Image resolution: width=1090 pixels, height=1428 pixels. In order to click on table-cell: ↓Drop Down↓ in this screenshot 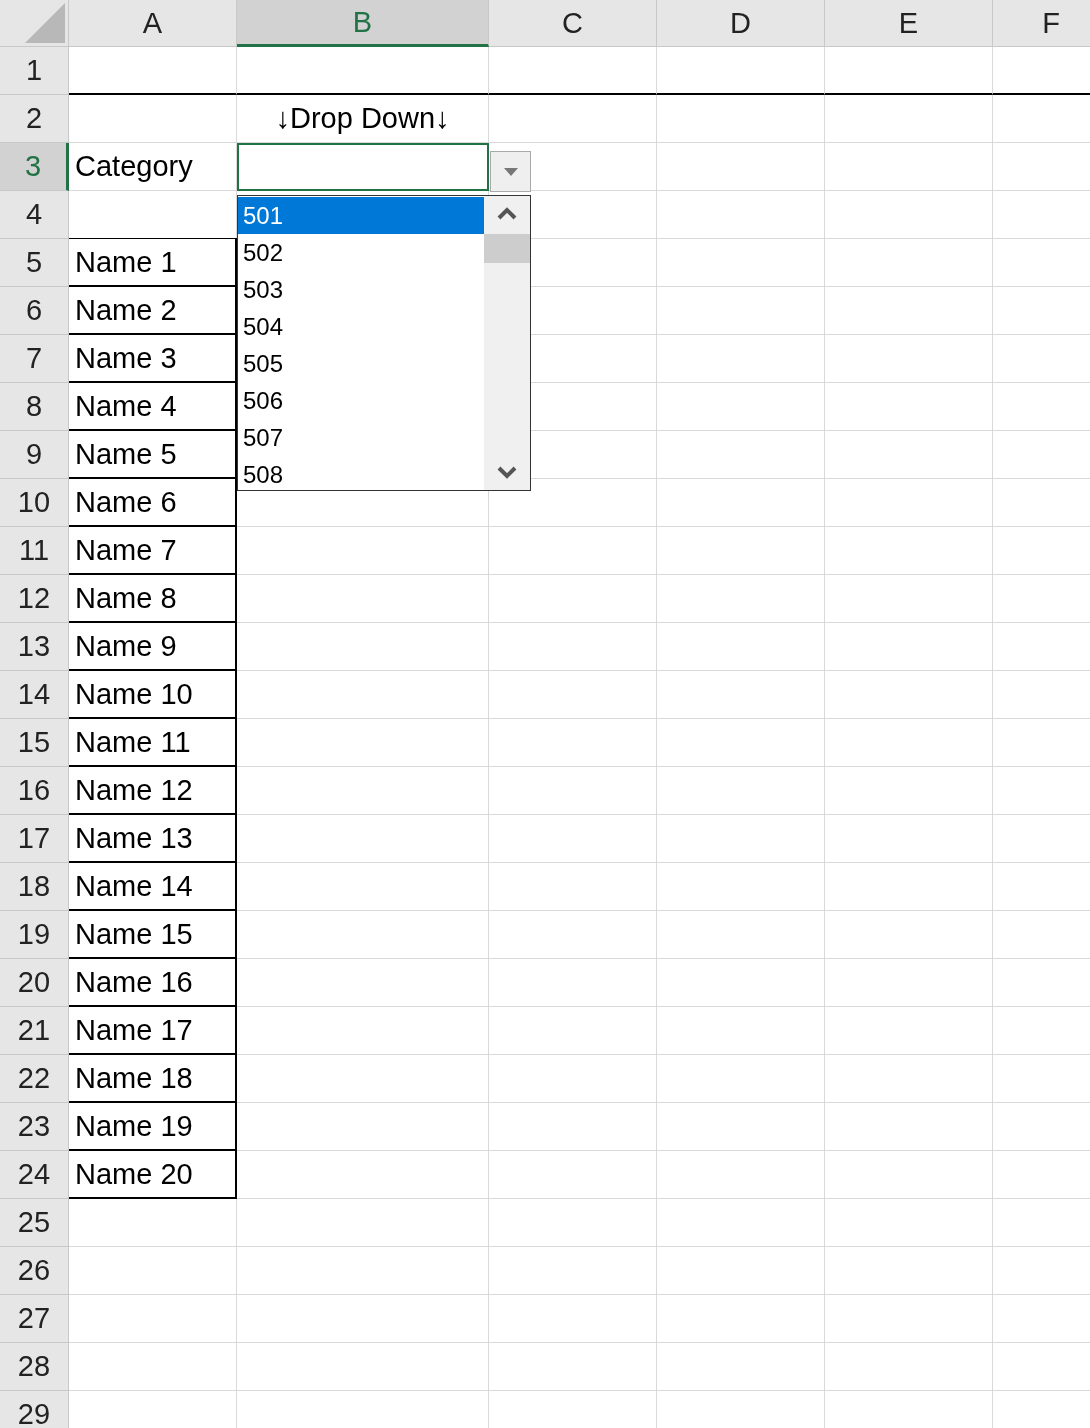, I will do `click(363, 119)`.